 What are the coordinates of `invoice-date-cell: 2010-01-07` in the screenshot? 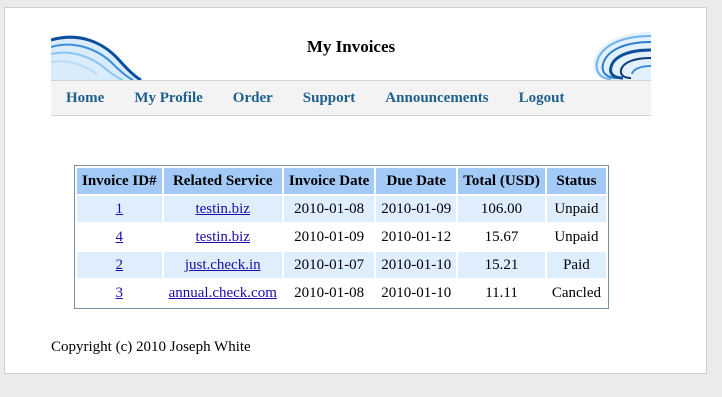 It's located at (329, 265).